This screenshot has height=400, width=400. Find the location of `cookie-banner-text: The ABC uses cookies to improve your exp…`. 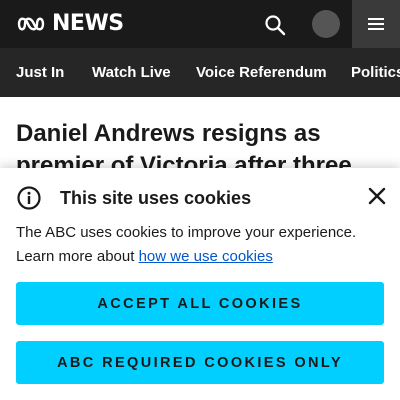

cookie-banner-text: The ABC uses cookies to improve your exp… is located at coordinates (201, 245).